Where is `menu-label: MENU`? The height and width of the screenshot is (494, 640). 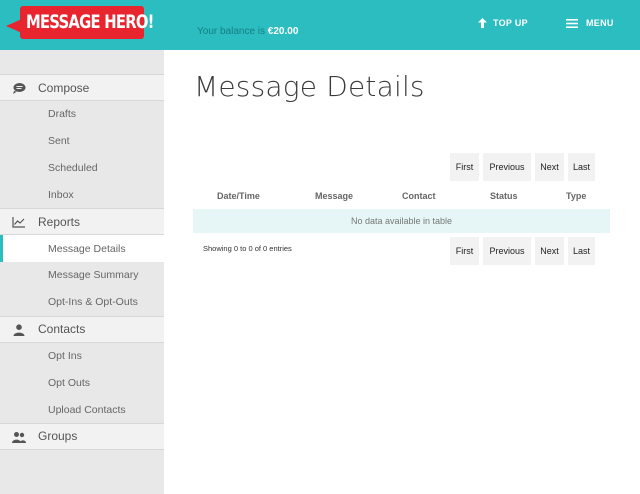 menu-label: MENU is located at coordinates (600, 23).